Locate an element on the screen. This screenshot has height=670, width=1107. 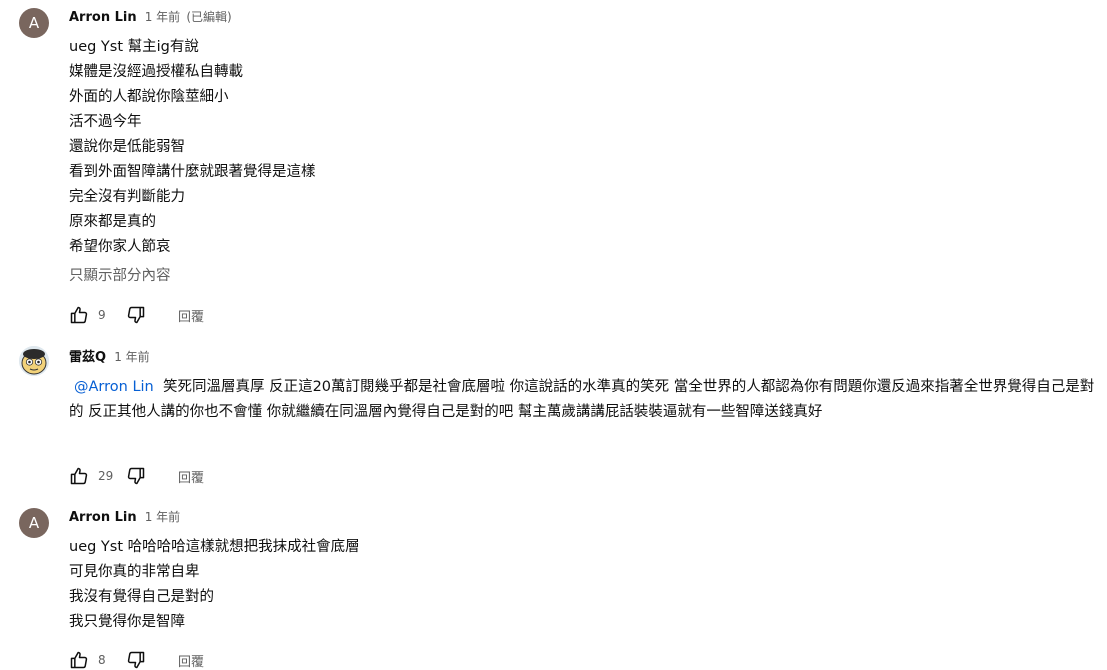
comment-actions: 29 回覆 is located at coordinates (136, 476).